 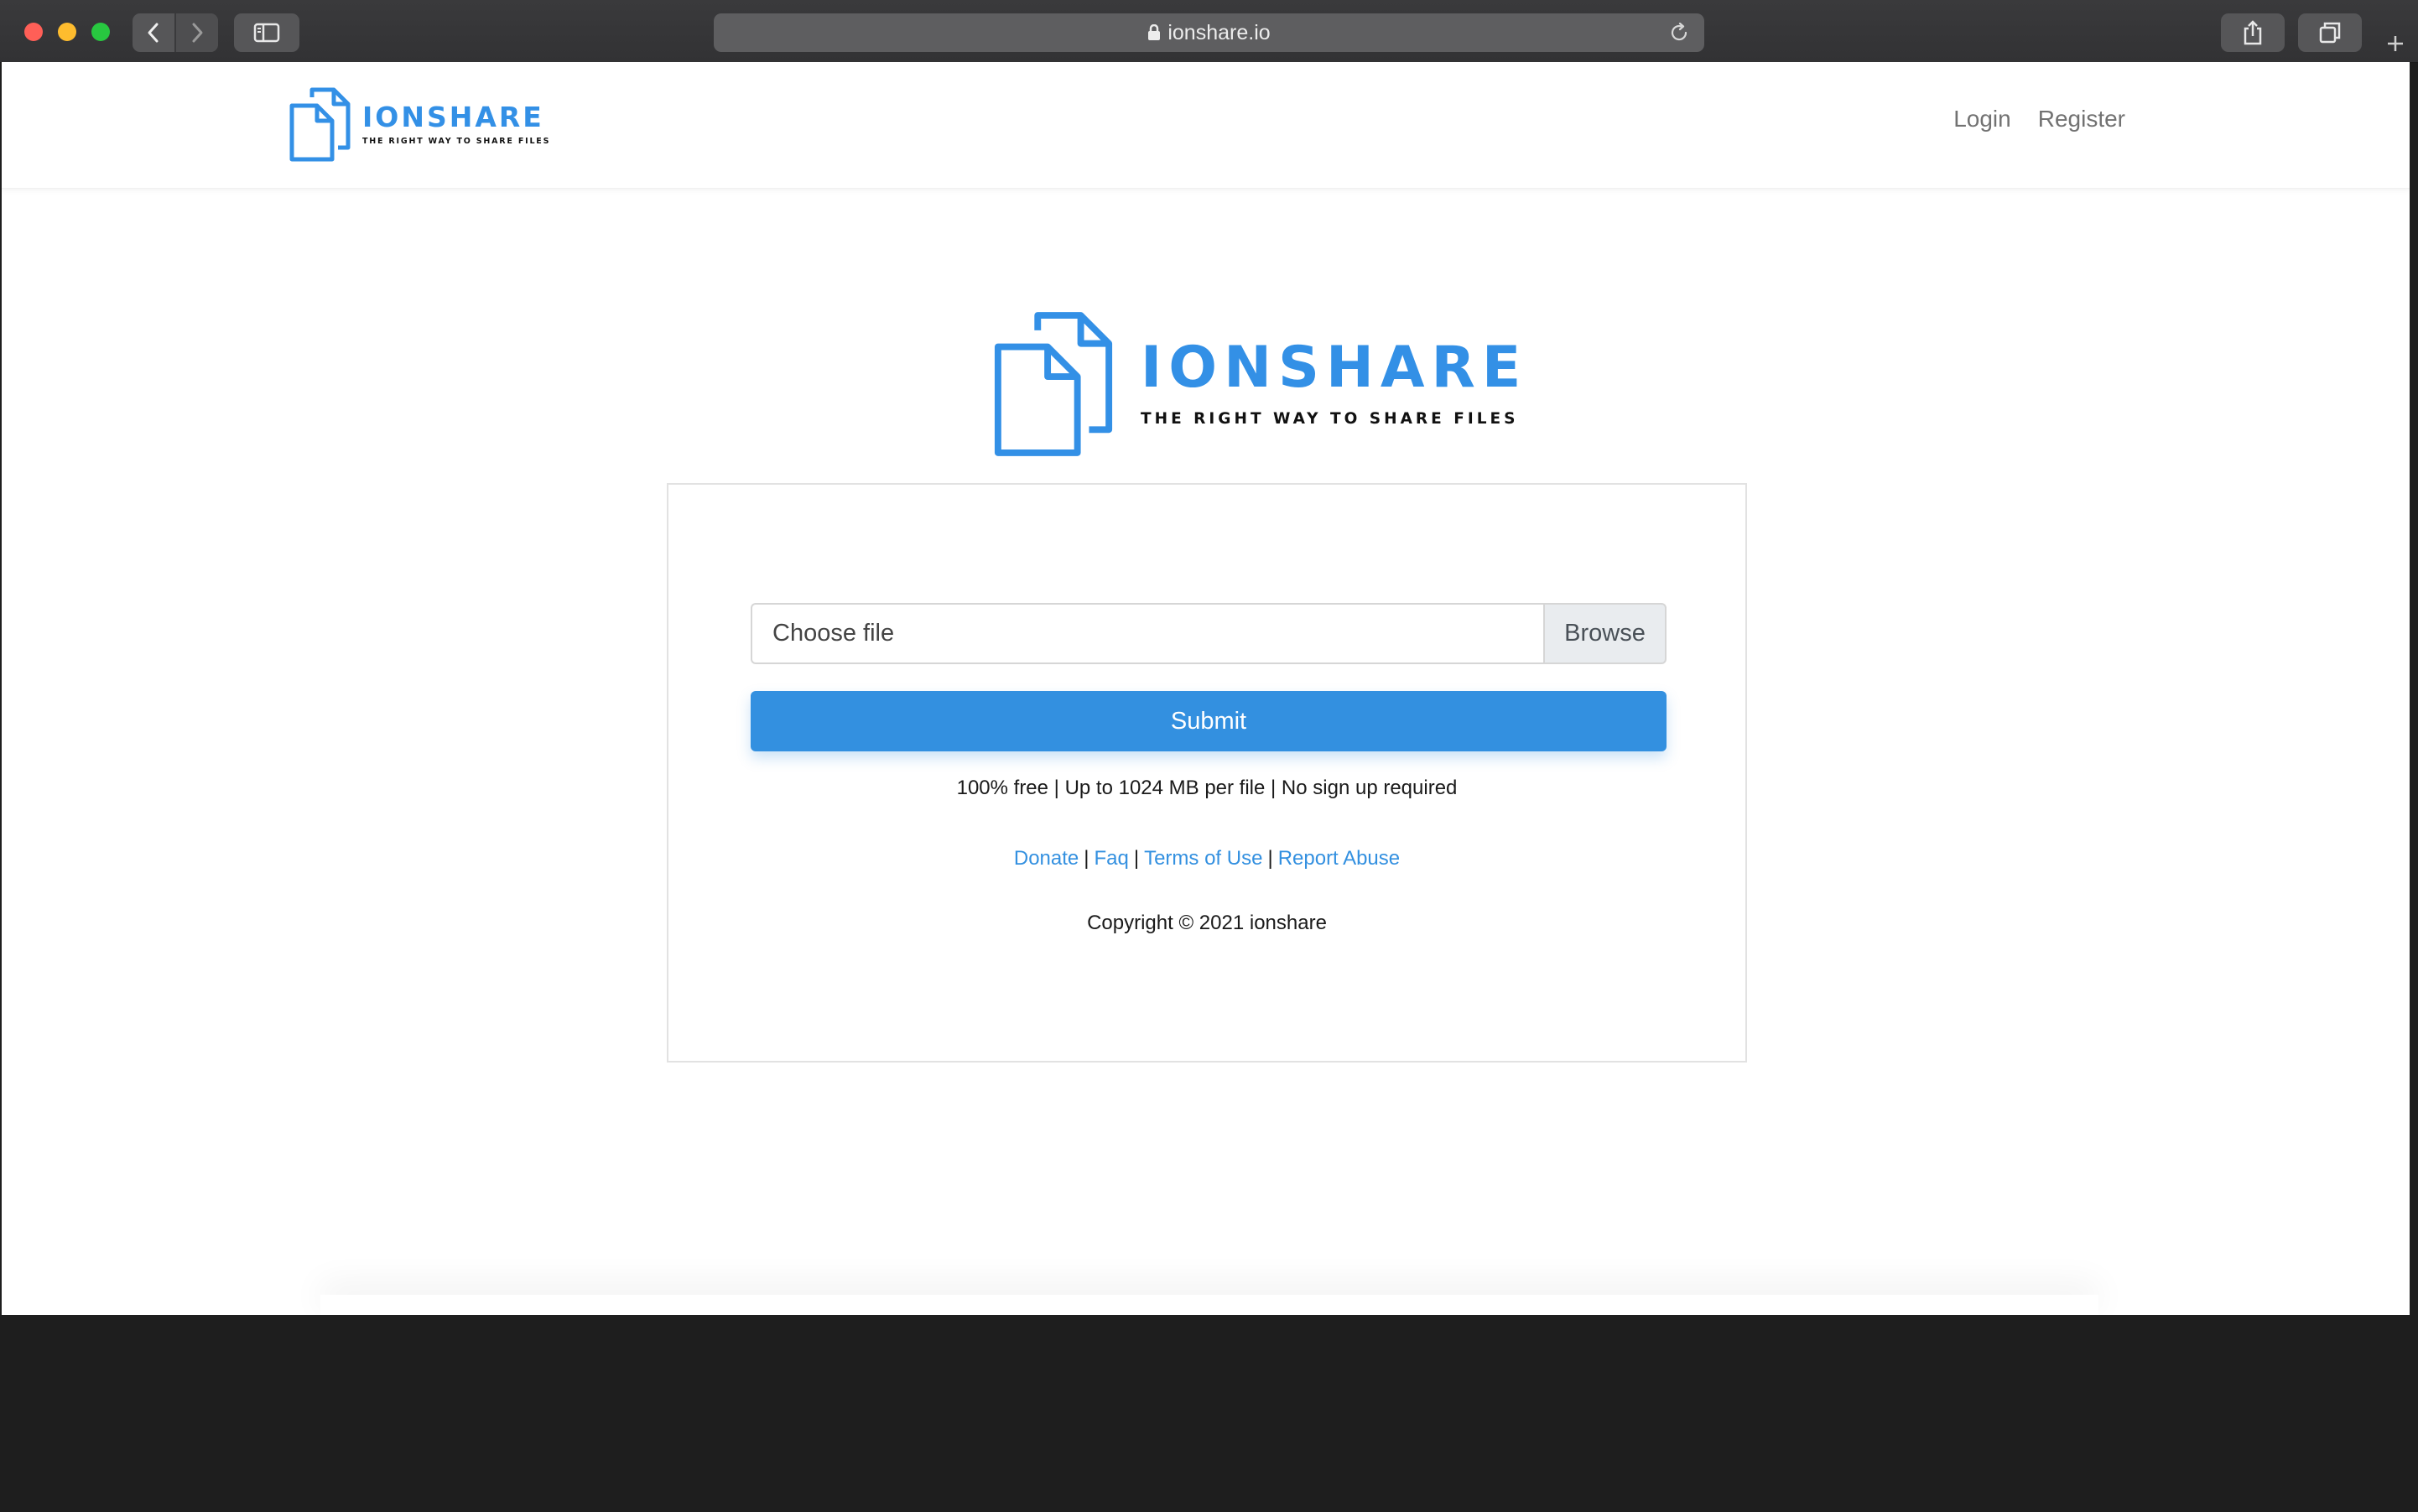 I want to click on header-logo: IONSHARE THE RIGHT WAY TO SHARE FILES, so click(x=419, y=124).